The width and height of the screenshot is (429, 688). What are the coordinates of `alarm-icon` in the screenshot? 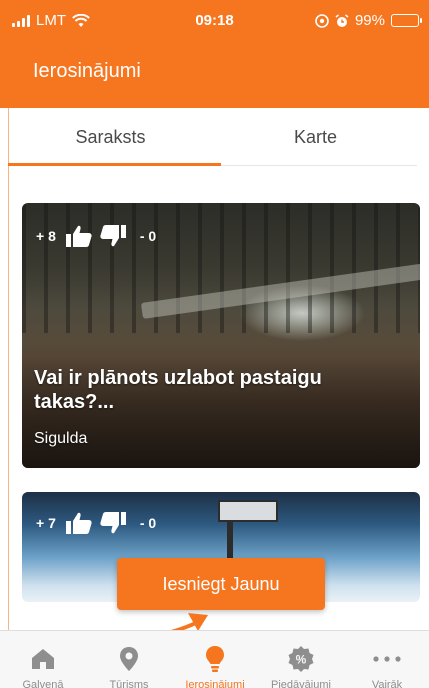 It's located at (342, 20).